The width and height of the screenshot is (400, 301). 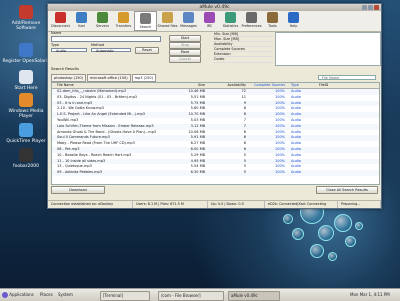 What do you see at coordinates (123, 17) in the screenshot?
I see `transfers-icon` at bounding box center [123, 17].